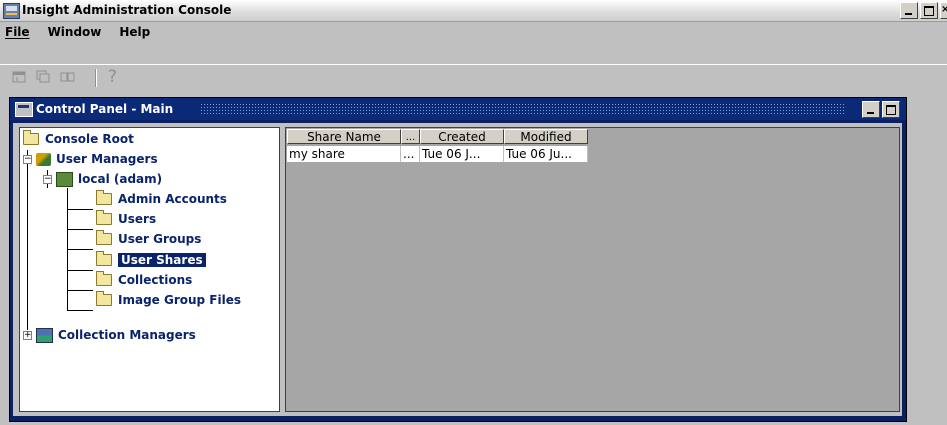 Image resolution: width=947 pixels, height=425 pixels. Describe the element at coordinates (43, 77) in the screenshot. I see `cascade-icon` at that location.